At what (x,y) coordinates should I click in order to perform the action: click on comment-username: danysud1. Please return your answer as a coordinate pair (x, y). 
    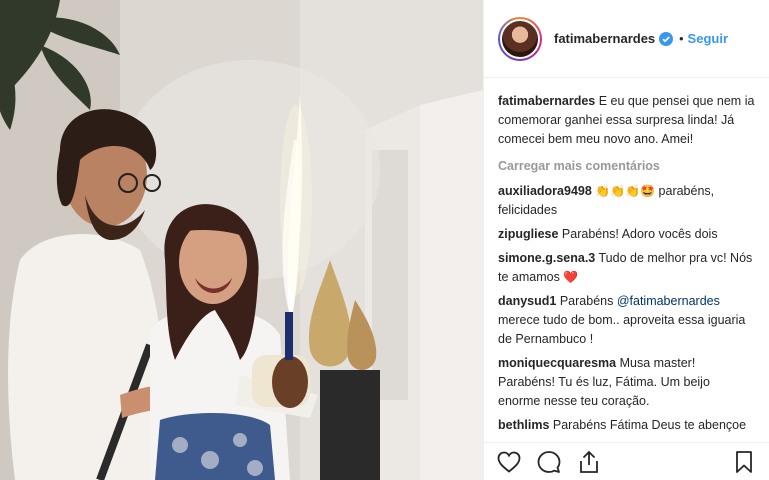
    Looking at the image, I should click on (527, 301).